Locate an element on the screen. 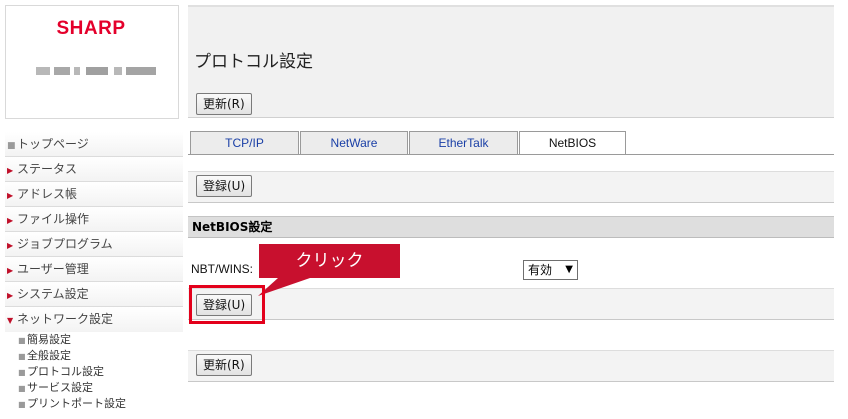 The width and height of the screenshot is (848, 419). callout-pointer is located at coordinates (284, 287).